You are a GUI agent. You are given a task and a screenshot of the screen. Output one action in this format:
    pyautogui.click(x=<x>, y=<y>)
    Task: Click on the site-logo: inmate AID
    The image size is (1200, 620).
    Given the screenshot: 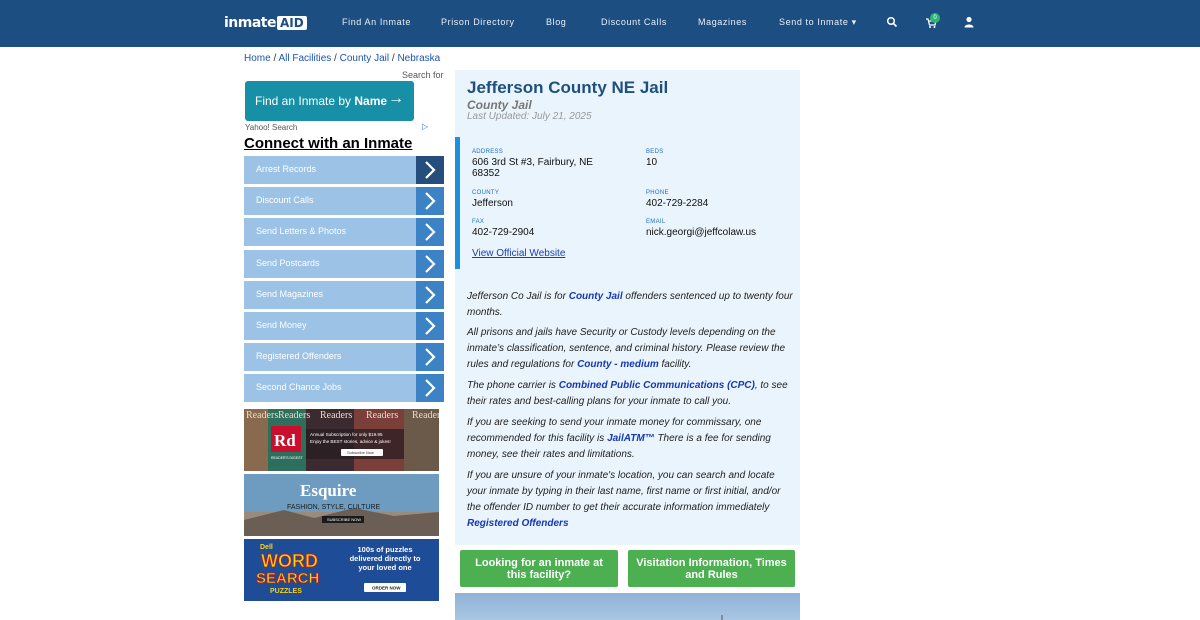 What is the action you would take?
    pyautogui.click(x=265, y=23)
    